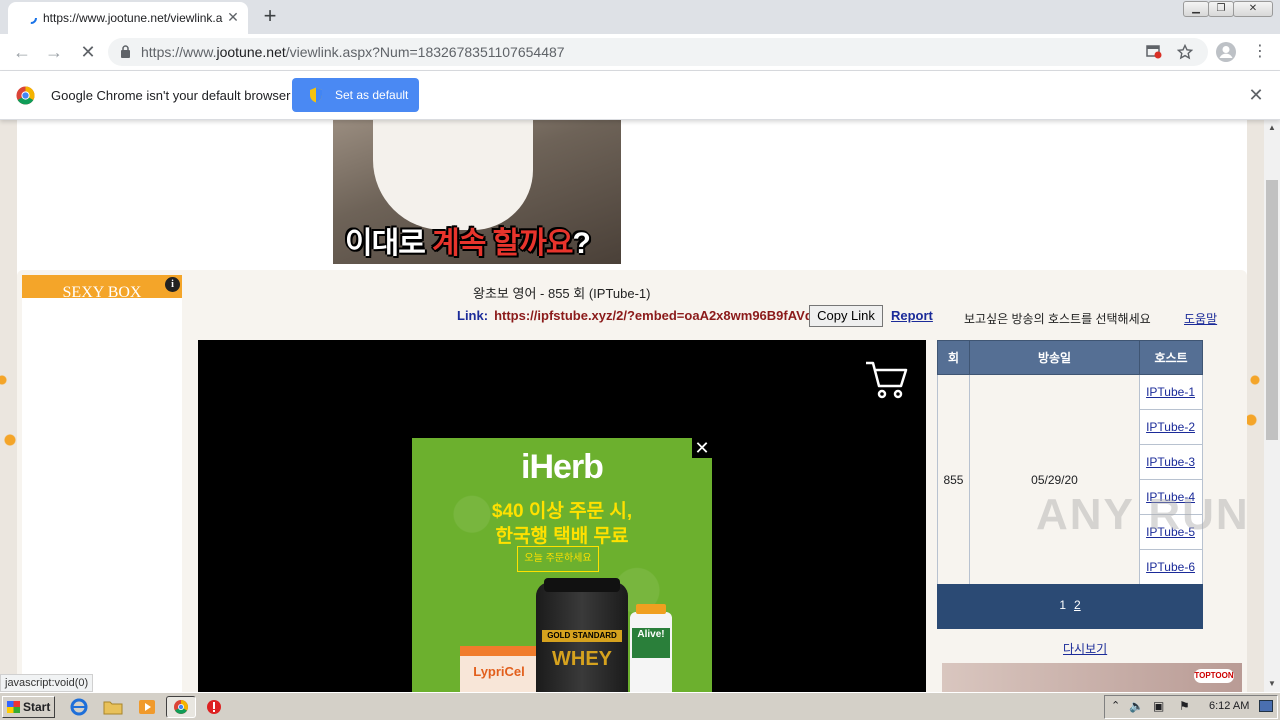  What do you see at coordinates (468, 243) in the screenshot?
I see `banner-caption: 이대로 계속 할까요?` at bounding box center [468, 243].